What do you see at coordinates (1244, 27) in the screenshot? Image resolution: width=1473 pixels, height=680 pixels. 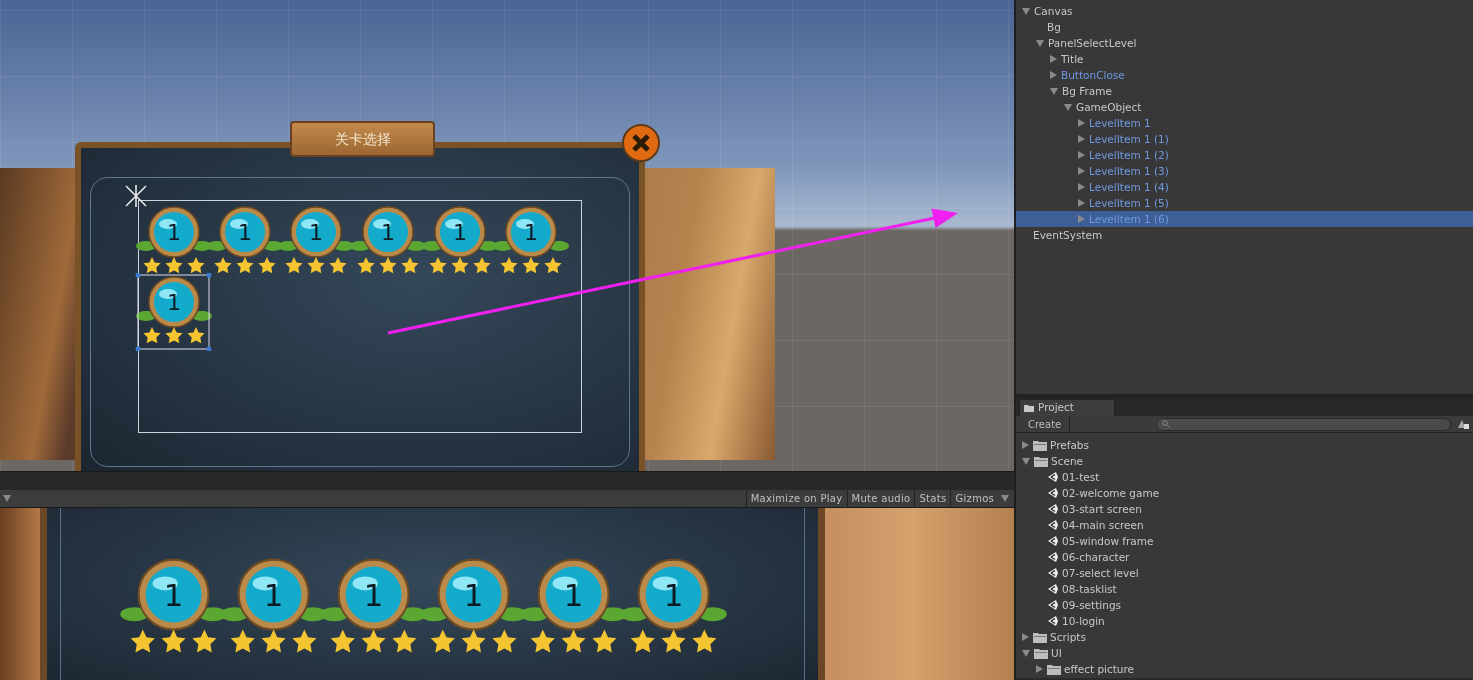 I see `hierarchy-row: Bg` at bounding box center [1244, 27].